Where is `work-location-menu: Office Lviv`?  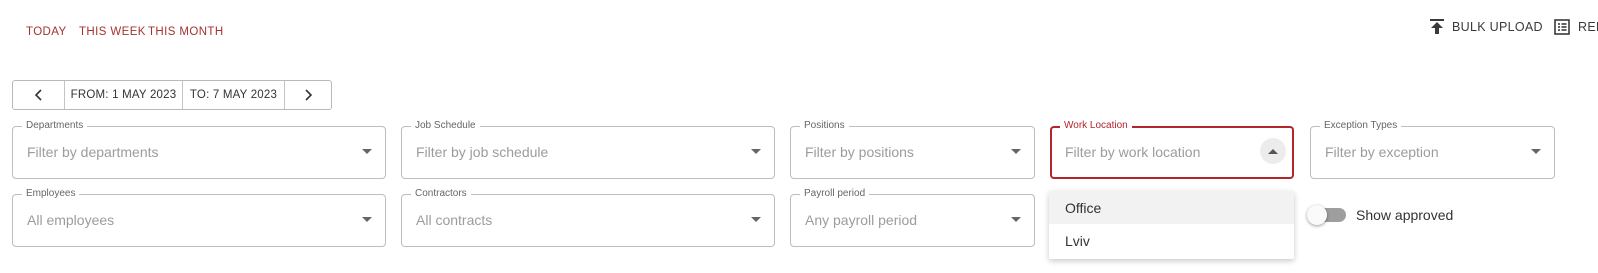
work-location-menu: Office Lviv is located at coordinates (1171, 225).